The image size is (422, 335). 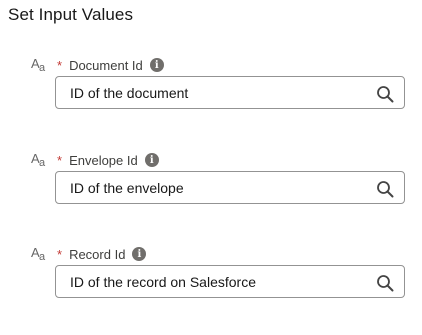 What do you see at coordinates (103, 160) in the screenshot?
I see `field-label: Envelope Id` at bounding box center [103, 160].